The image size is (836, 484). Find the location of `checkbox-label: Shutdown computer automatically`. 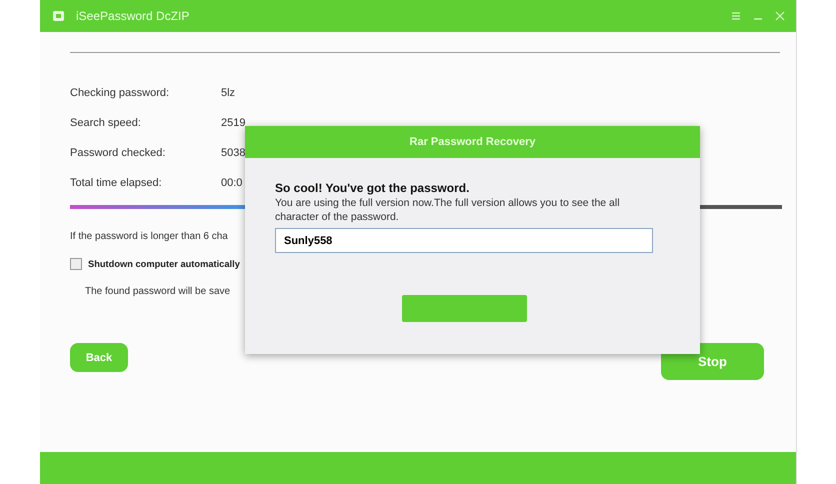

checkbox-label: Shutdown computer automatically is located at coordinates (164, 264).